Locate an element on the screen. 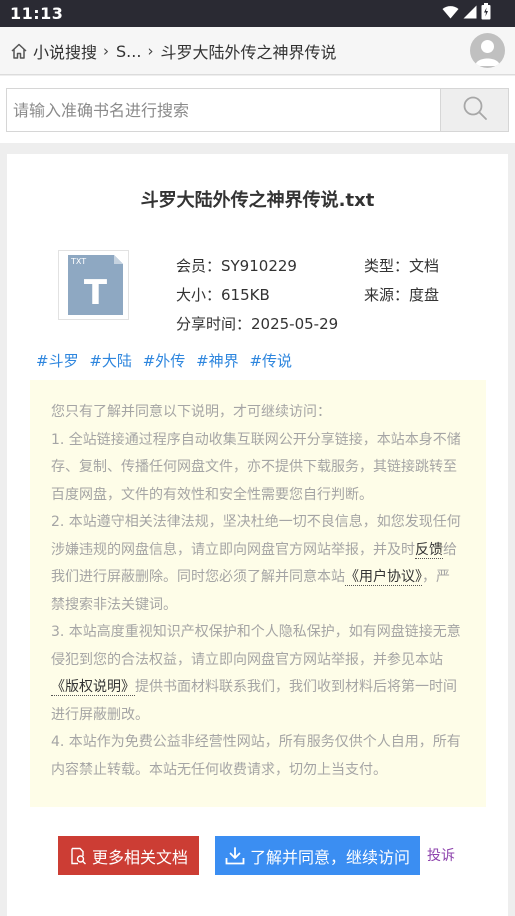 This screenshot has height=916, width=515. search-button is located at coordinates (474, 110).